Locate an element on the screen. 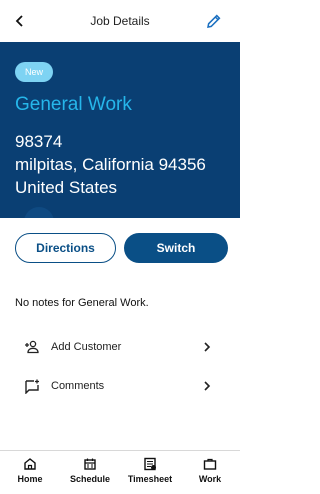 The height and width of the screenshot is (494, 320). tab-timesheet-label: Timesheet is located at coordinates (150, 479).